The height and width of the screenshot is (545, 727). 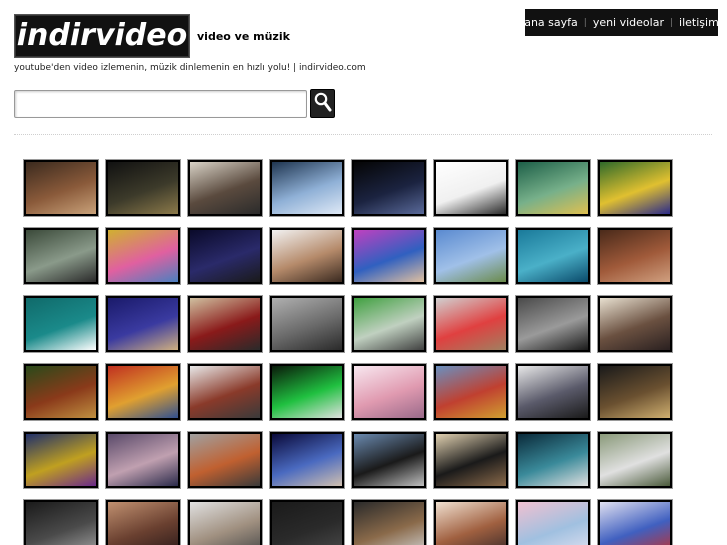 I want to click on search-input, so click(x=160, y=104).